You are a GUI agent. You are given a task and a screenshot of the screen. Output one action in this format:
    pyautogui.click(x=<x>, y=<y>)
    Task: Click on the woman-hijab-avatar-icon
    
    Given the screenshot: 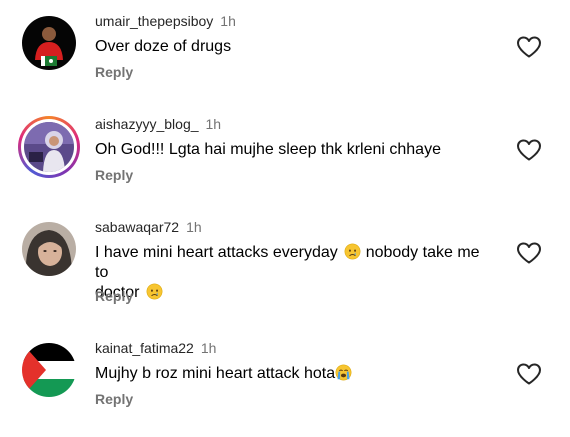 What is the action you would take?
    pyautogui.click(x=49, y=147)
    